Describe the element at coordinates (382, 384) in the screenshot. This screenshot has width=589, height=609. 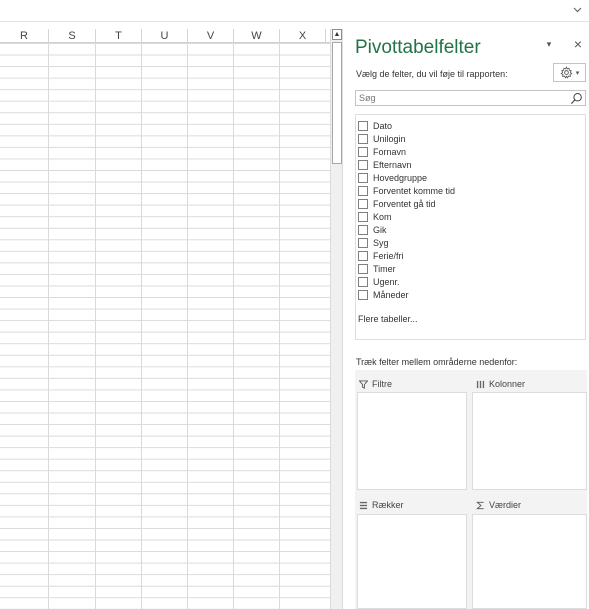
I see `filters-zone-label: Filtre` at that location.